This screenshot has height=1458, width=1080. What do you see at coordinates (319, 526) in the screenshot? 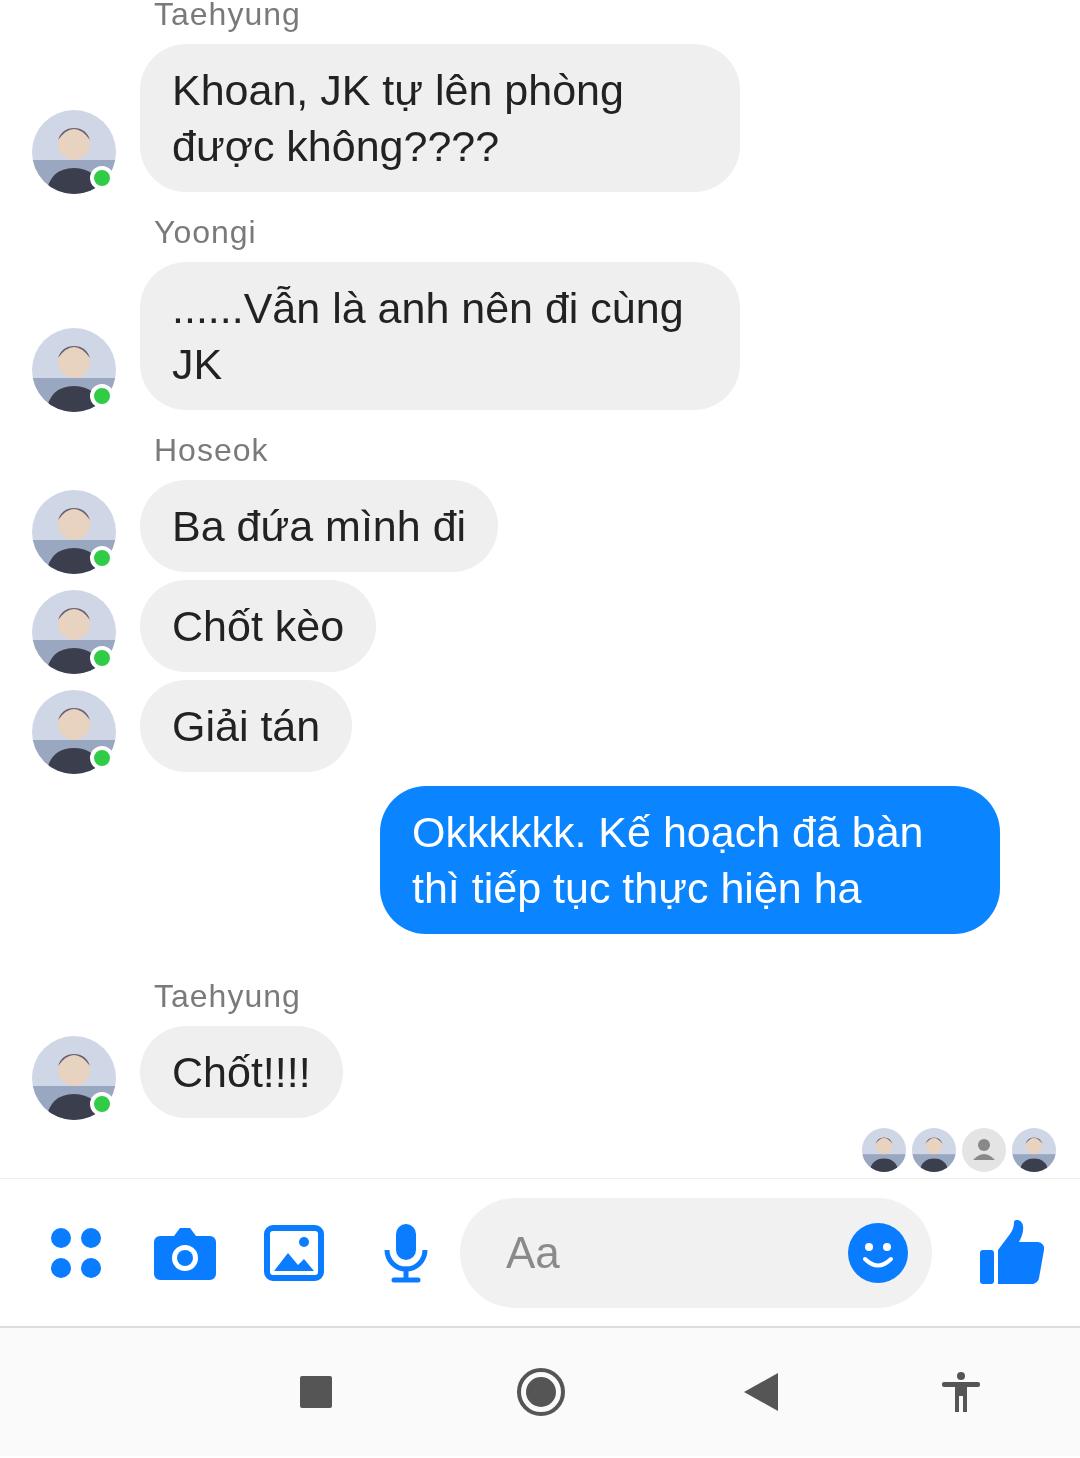
I see `message-bubble: Ba đứa mình đi` at bounding box center [319, 526].